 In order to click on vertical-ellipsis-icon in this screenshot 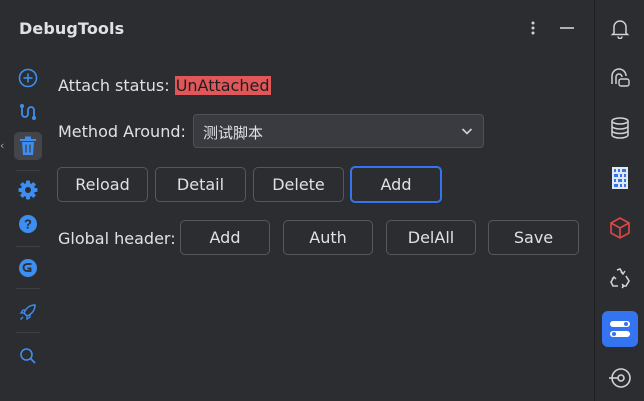, I will do `click(533, 28)`.